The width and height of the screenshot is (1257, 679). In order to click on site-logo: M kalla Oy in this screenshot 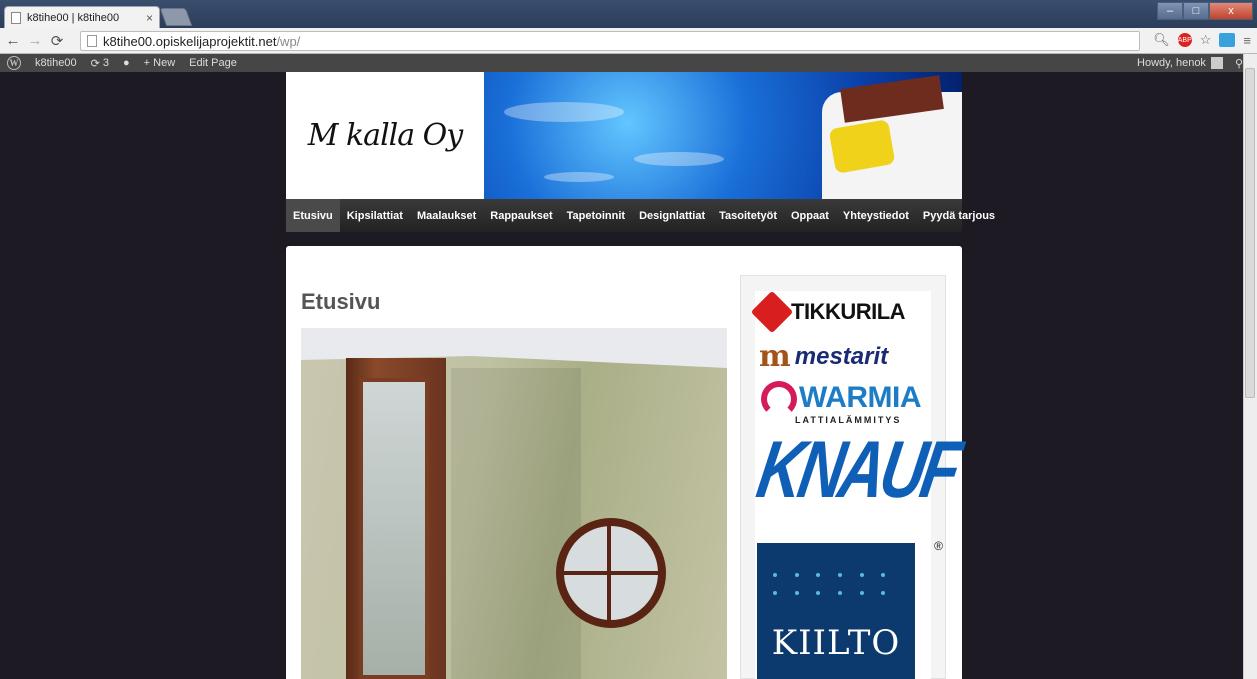, I will do `click(385, 135)`.